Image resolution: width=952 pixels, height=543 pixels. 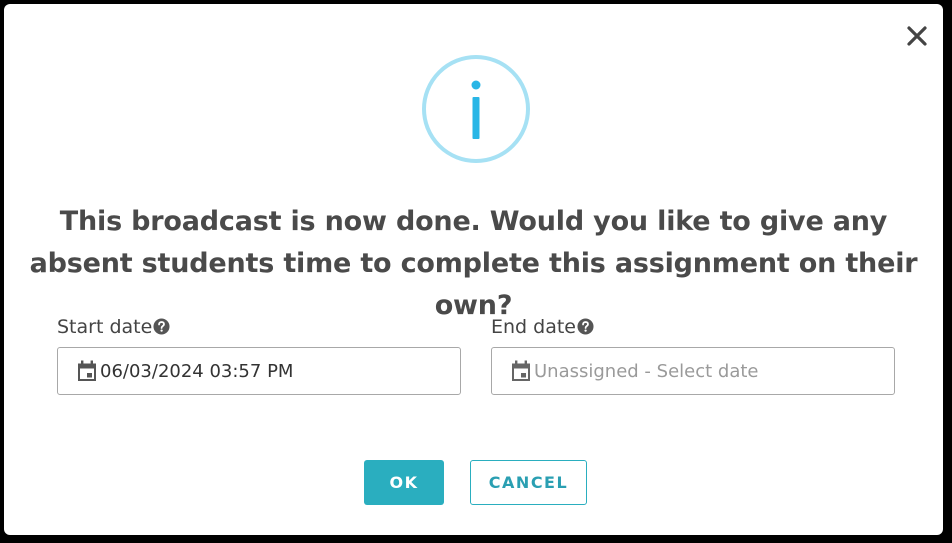 What do you see at coordinates (259, 327) in the screenshot?
I see `start-date-label-row: Start date` at bounding box center [259, 327].